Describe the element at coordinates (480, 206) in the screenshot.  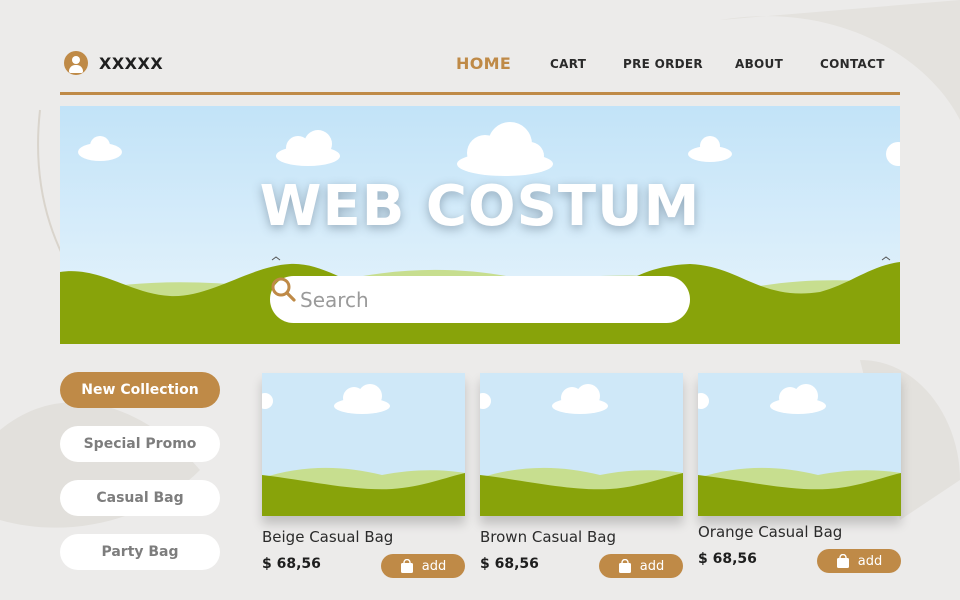
I see `hero-title: WEB COSTUM` at that location.